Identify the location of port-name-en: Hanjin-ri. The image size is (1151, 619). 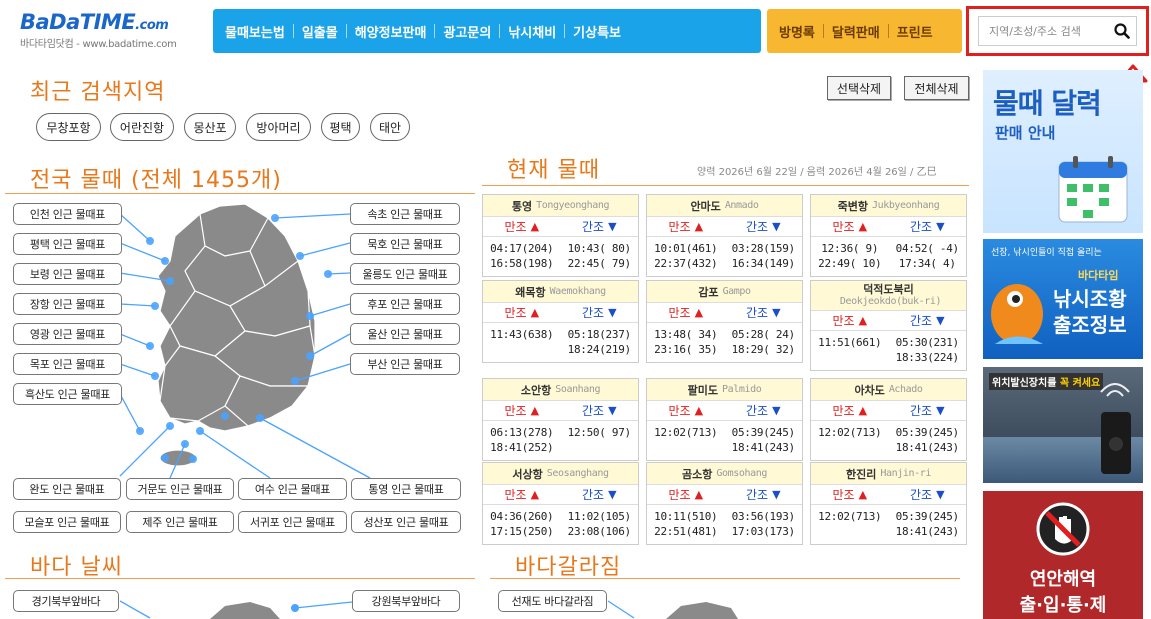
(905, 473).